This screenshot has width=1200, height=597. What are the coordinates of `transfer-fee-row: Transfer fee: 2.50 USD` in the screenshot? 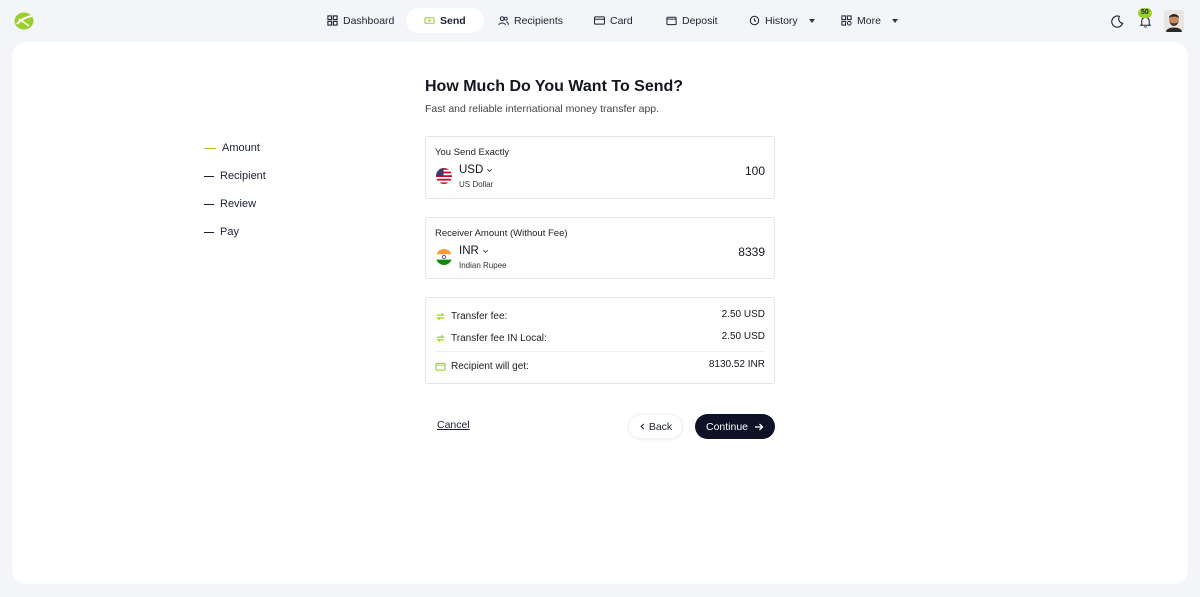 It's located at (600, 316).